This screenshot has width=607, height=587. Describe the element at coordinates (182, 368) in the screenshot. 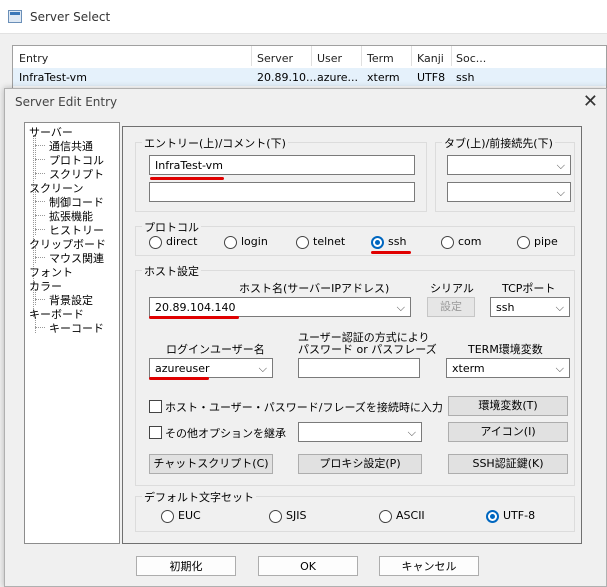

I see `login-user-value: azureuser` at that location.